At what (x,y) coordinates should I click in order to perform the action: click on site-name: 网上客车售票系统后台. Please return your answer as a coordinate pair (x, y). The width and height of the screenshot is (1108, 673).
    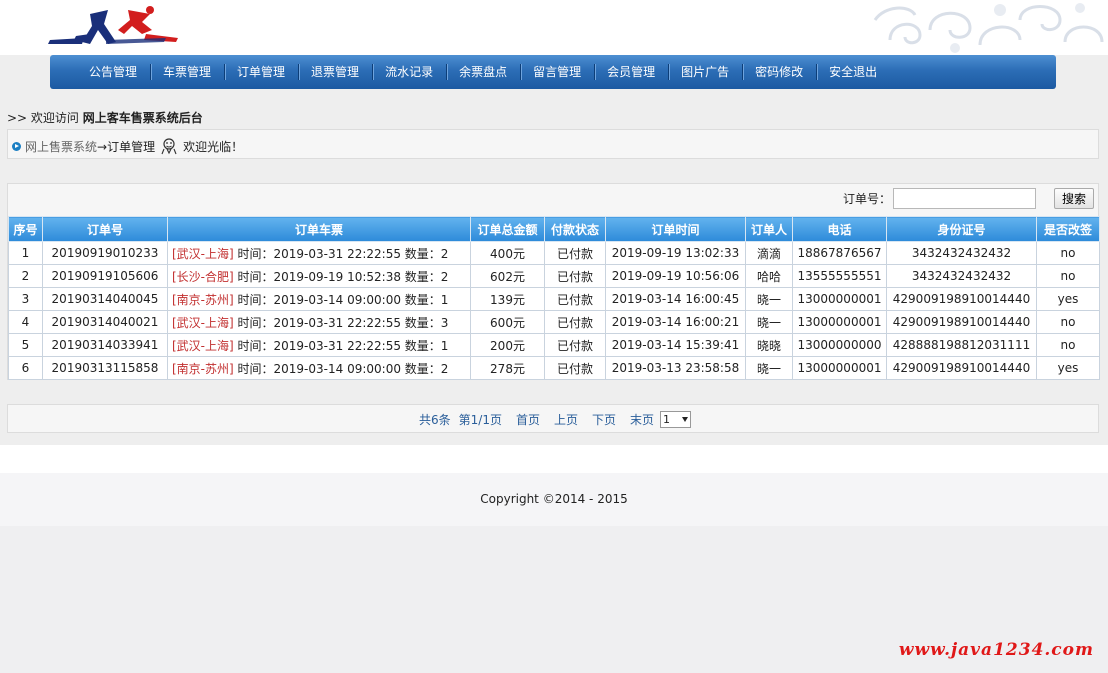
    Looking at the image, I should click on (142, 118).